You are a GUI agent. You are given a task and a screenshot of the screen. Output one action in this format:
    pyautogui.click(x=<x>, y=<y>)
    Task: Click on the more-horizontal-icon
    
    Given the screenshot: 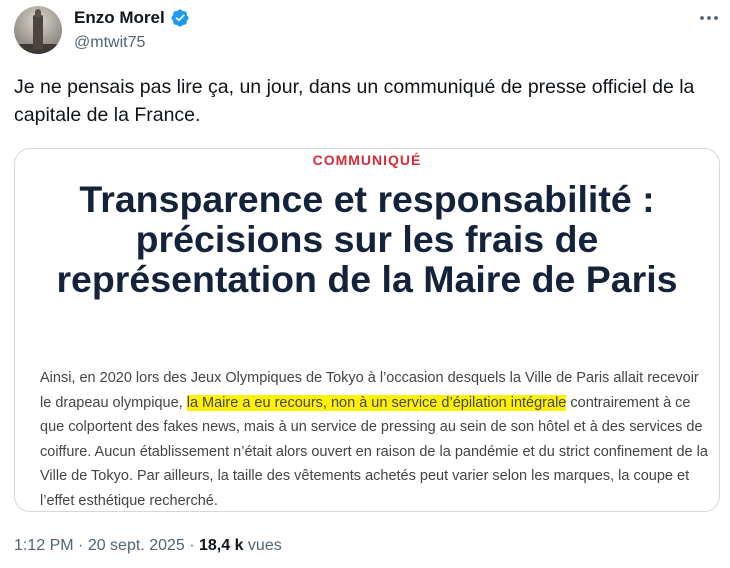 What is the action you would take?
    pyautogui.click(x=709, y=18)
    